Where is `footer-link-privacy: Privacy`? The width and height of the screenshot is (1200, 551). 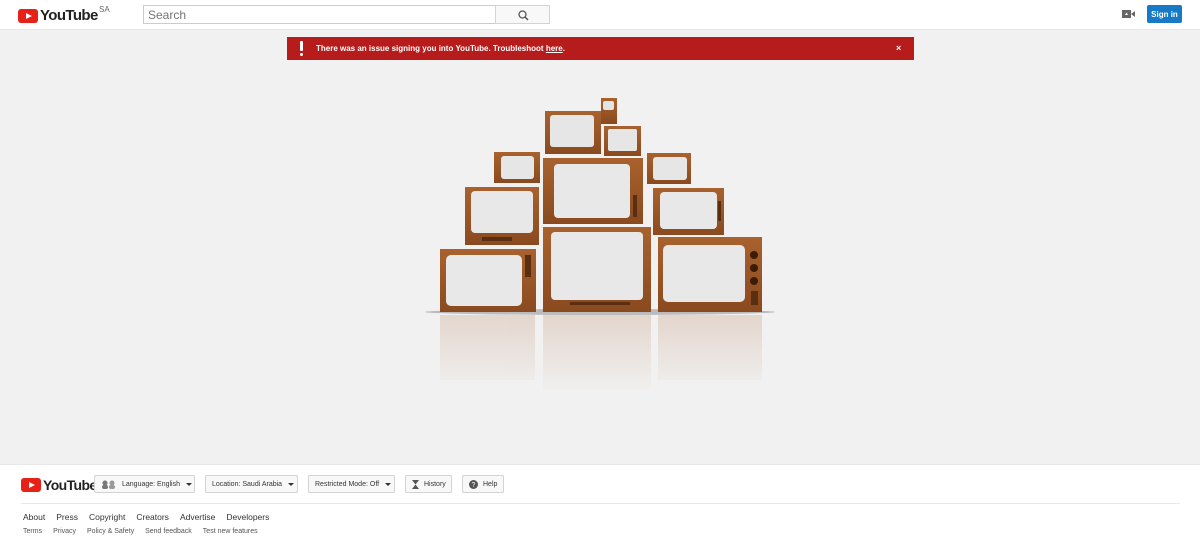 footer-link-privacy: Privacy is located at coordinates (64, 531).